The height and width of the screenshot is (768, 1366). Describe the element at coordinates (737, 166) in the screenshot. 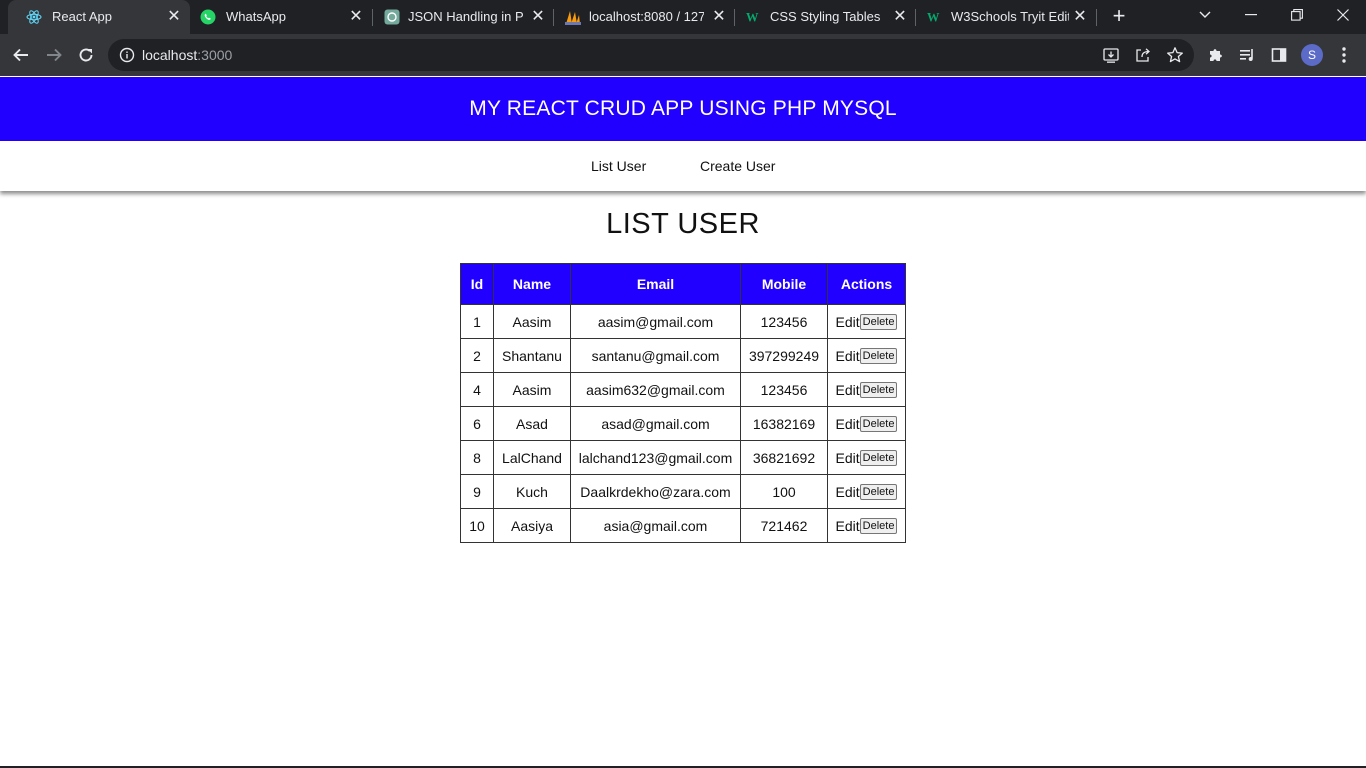

I see `nav-create-user-link: Create User` at that location.